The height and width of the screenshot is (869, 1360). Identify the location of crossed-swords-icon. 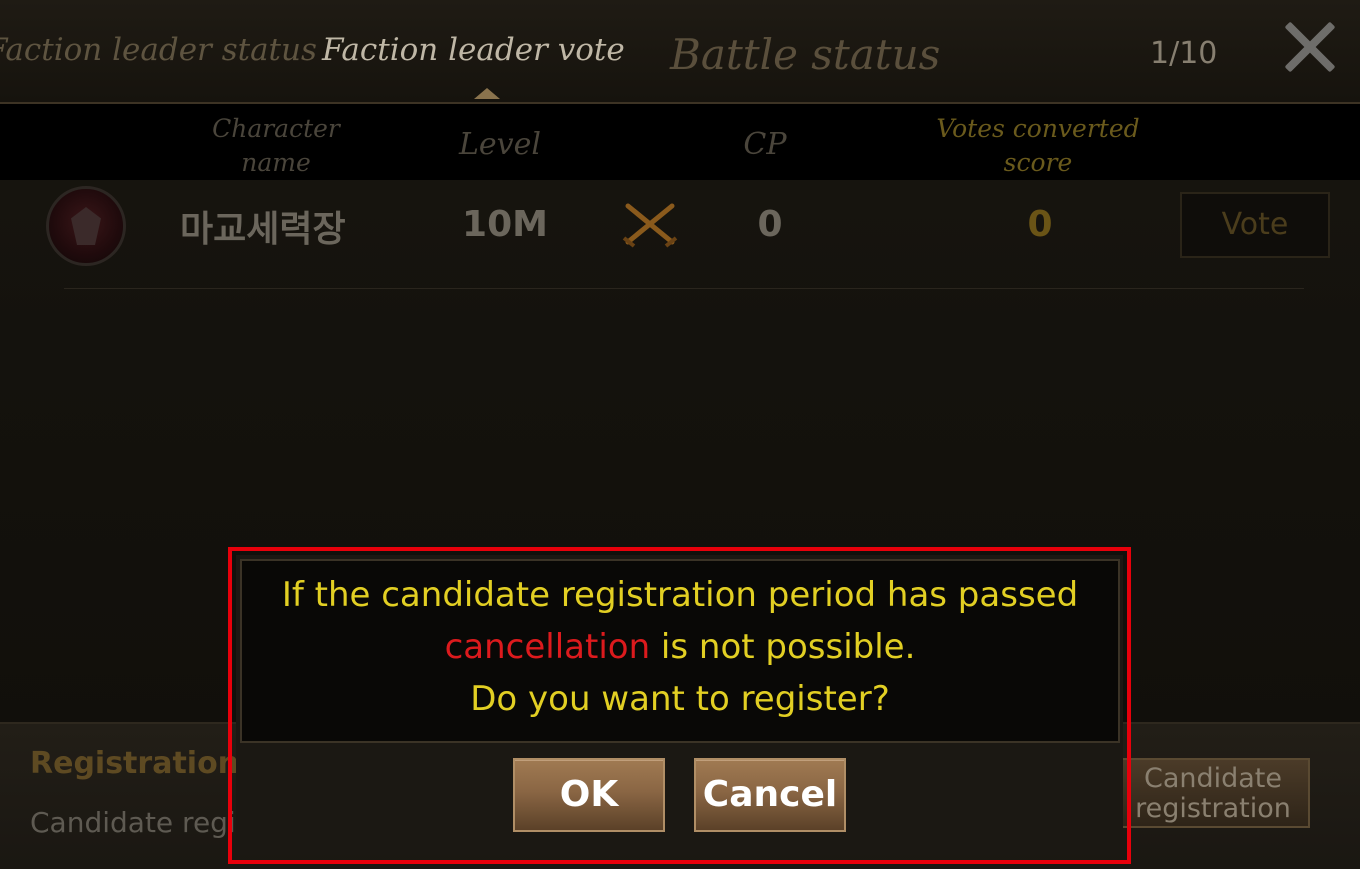
(650, 225).